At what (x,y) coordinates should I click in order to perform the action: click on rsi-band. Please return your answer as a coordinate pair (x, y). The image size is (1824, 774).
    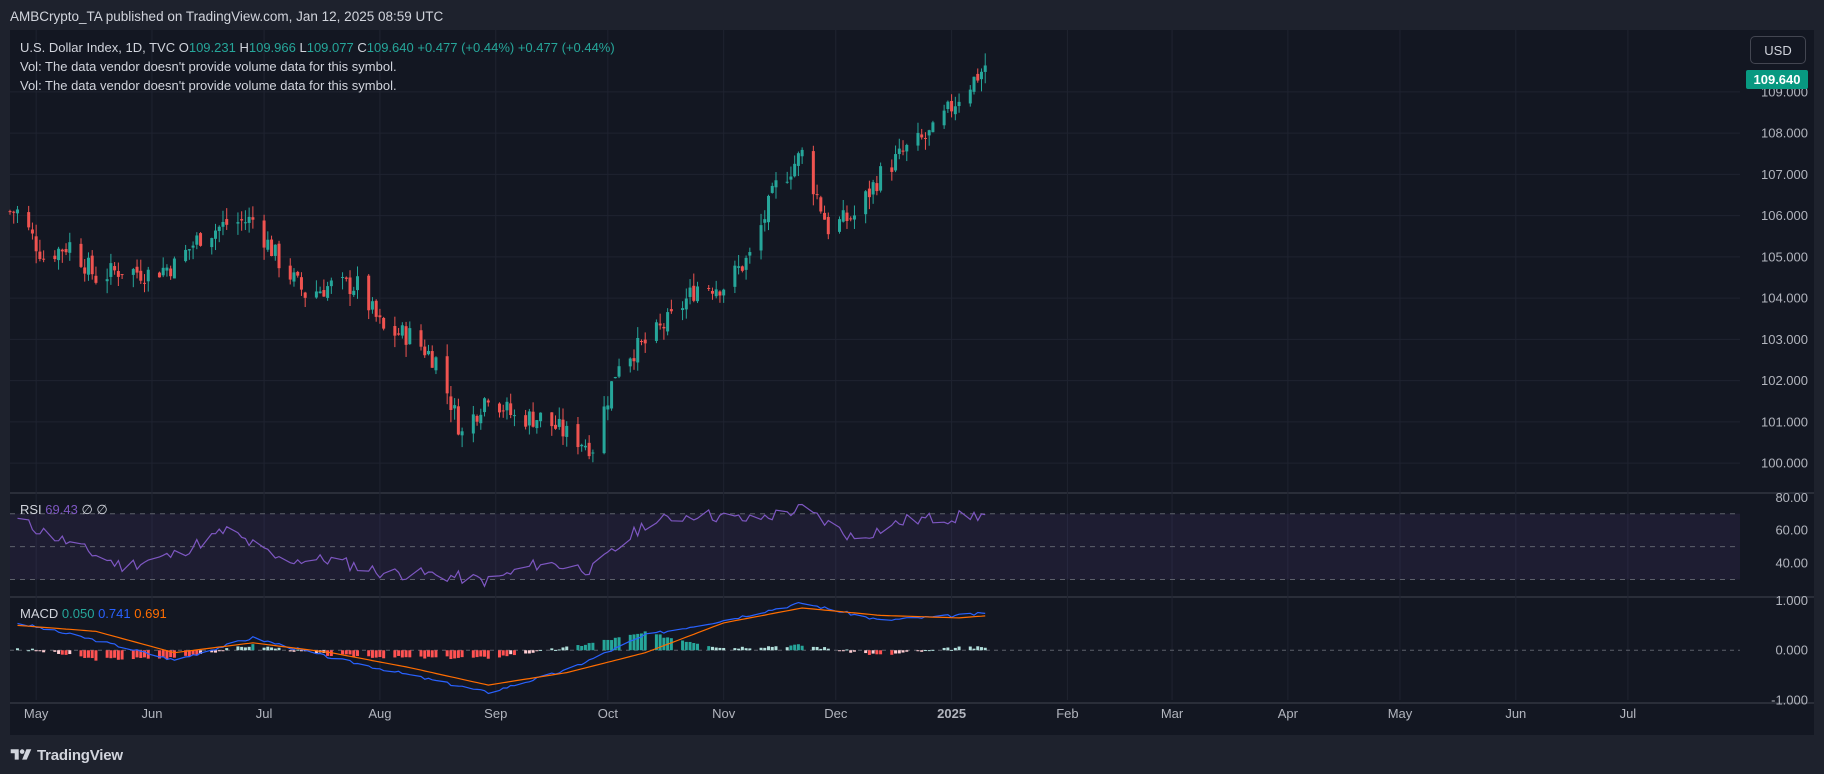
    Looking at the image, I should click on (875, 547).